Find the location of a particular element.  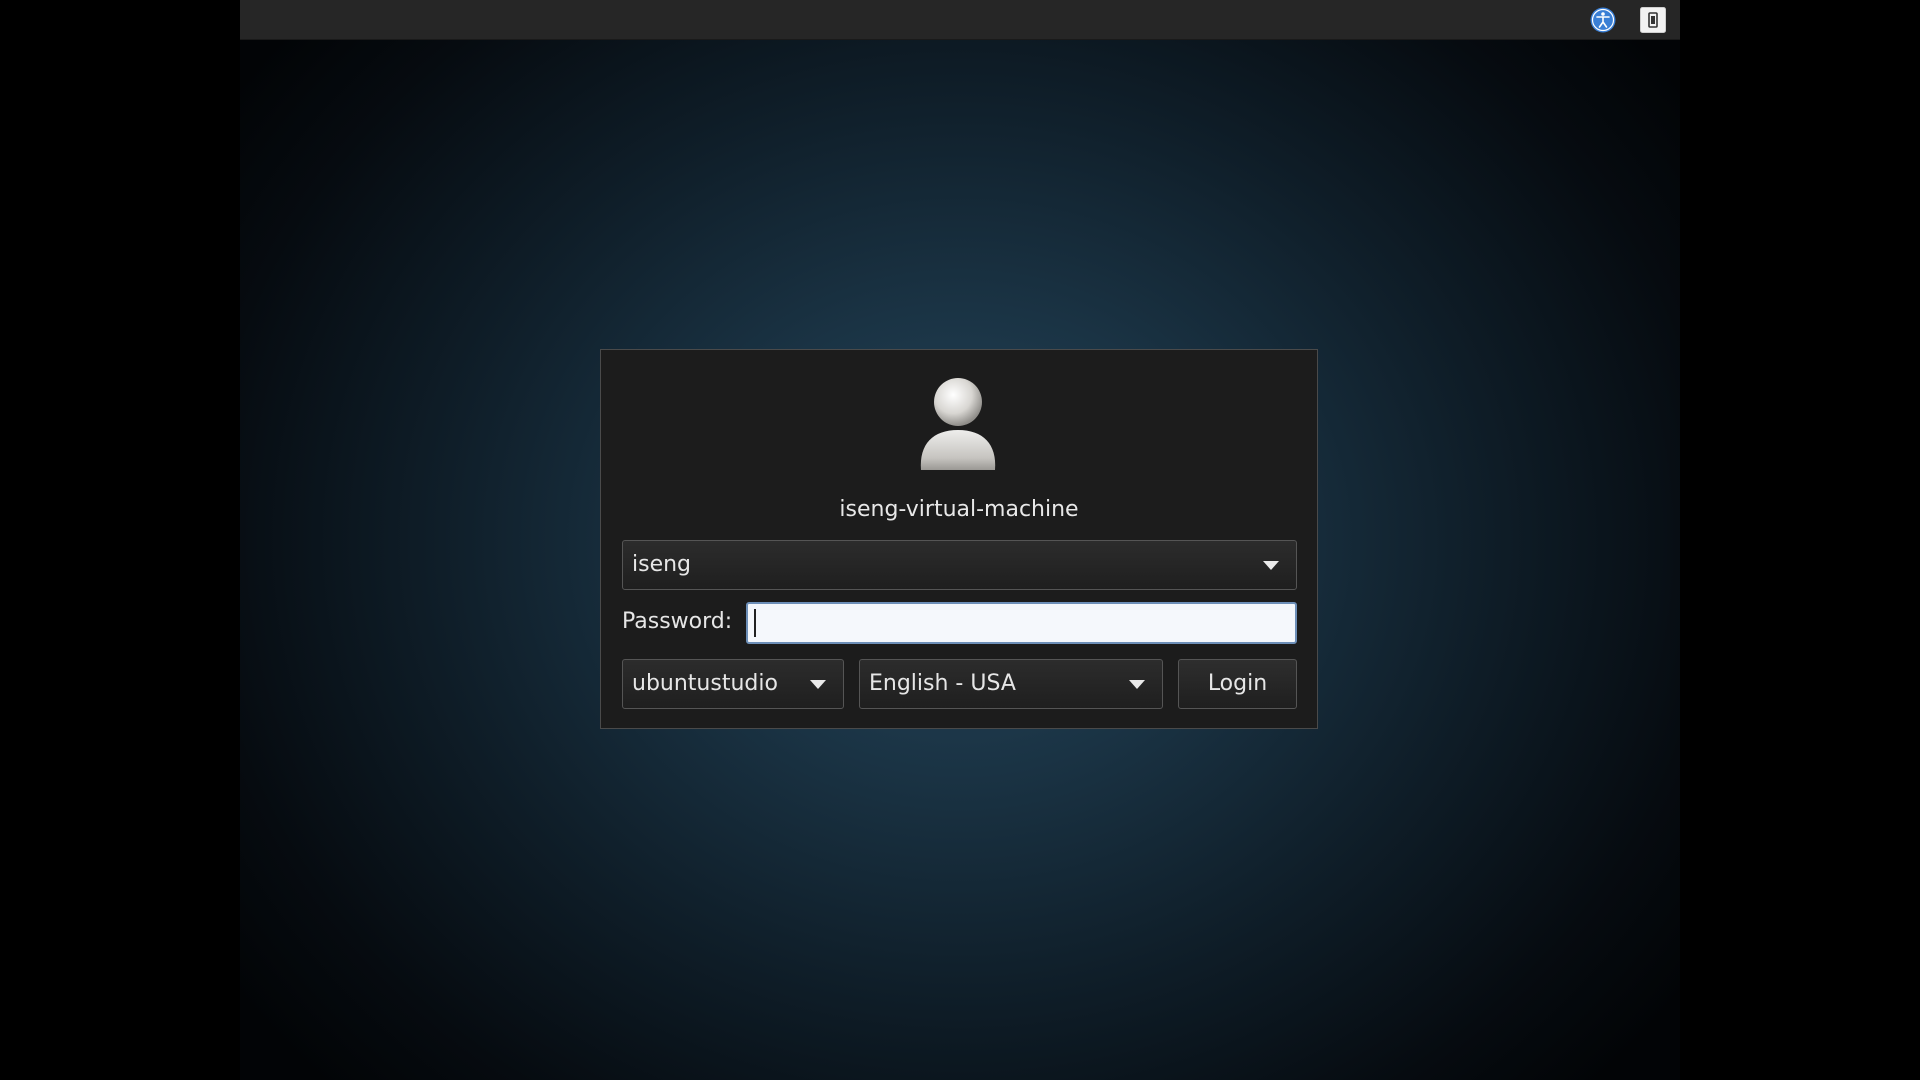

top-panel is located at coordinates (960, 20).